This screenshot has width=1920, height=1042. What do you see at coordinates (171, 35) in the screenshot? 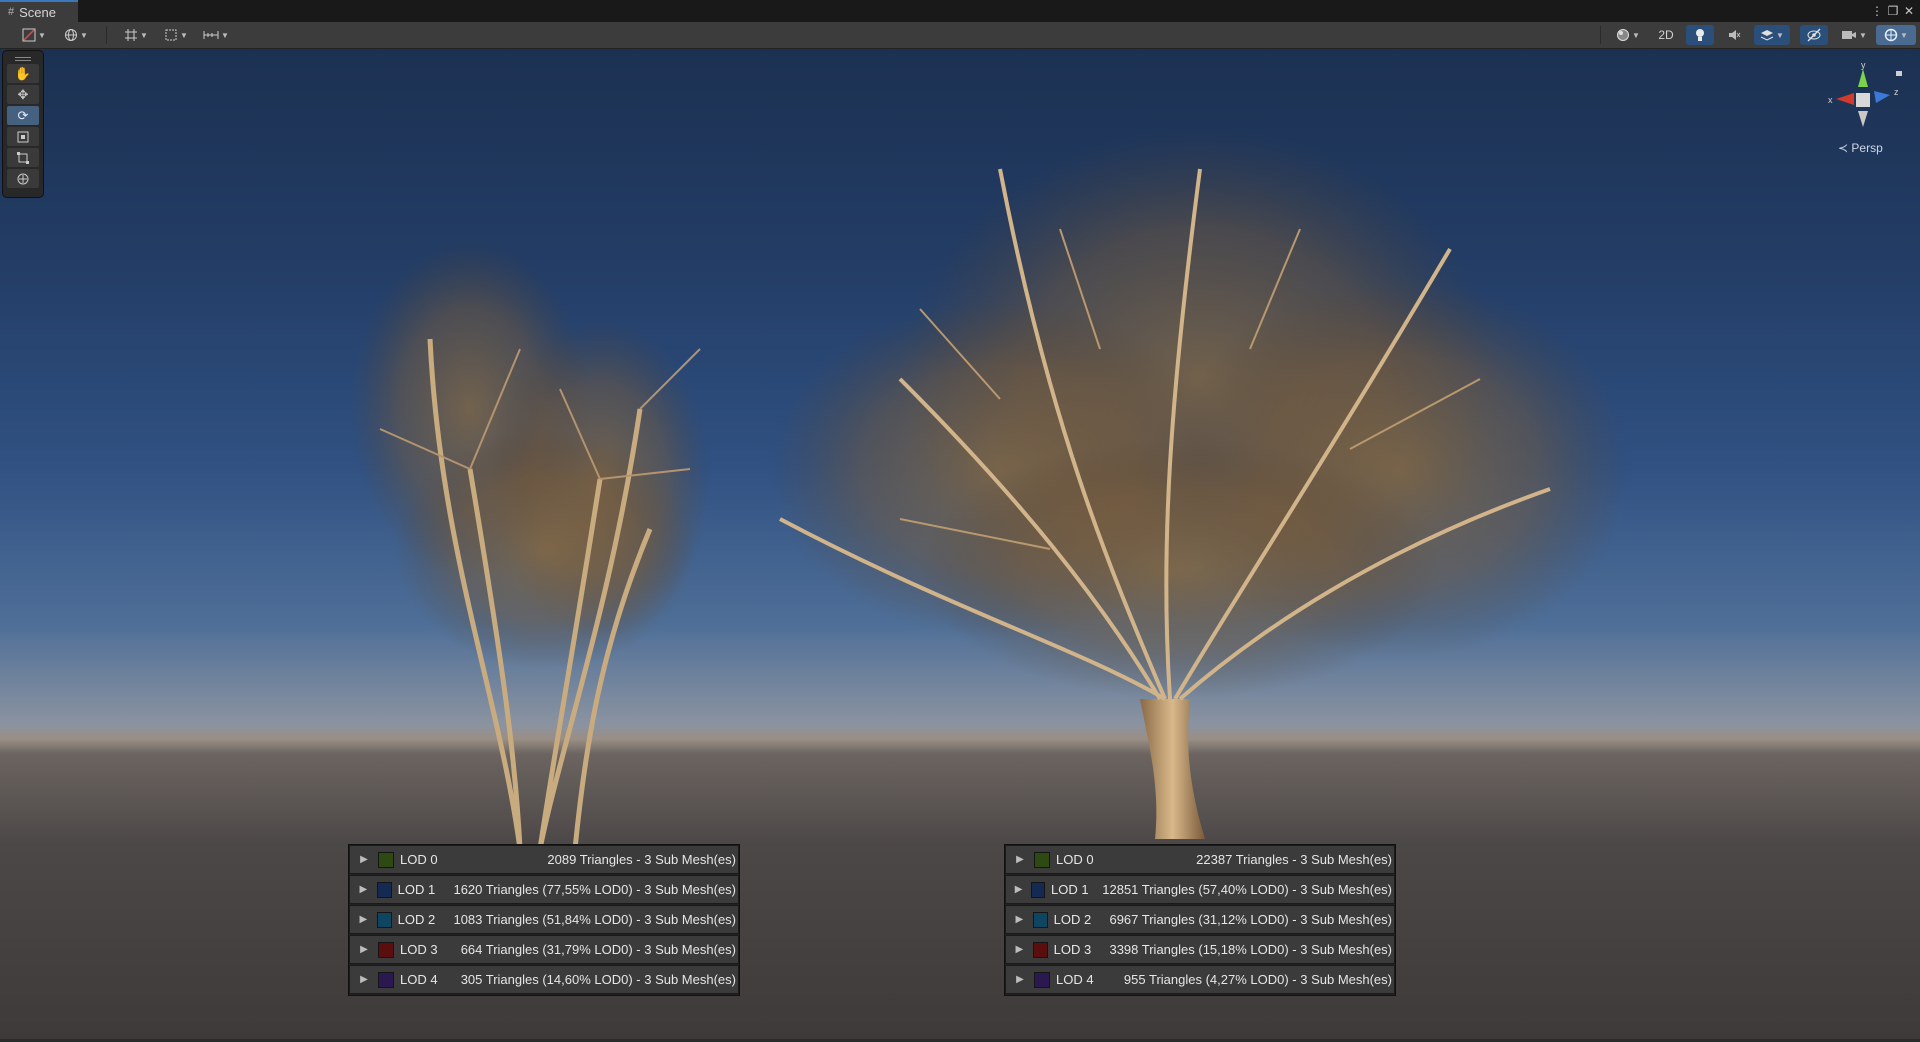
I see `snap-icon` at bounding box center [171, 35].